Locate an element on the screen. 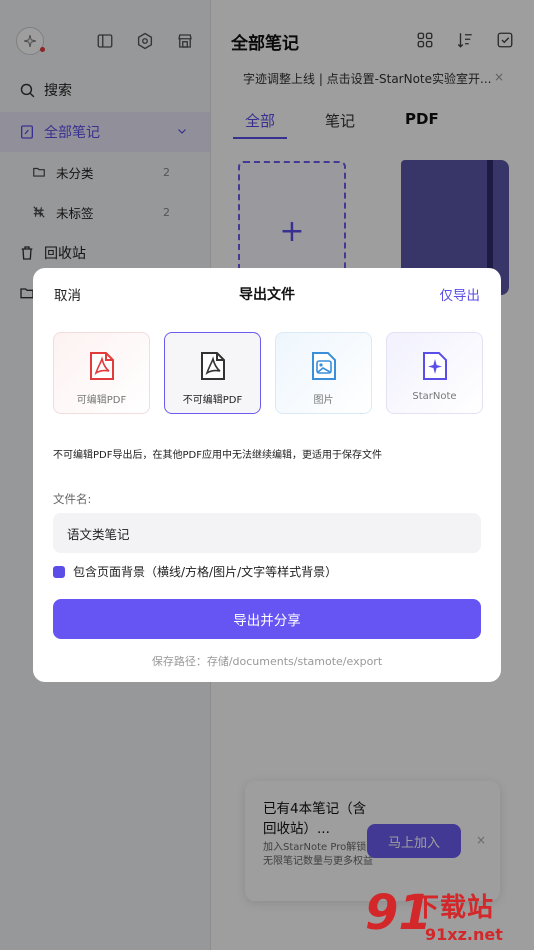 The width and height of the screenshot is (534, 950). watermark-logo: 91 下载站 91xz.net is located at coordinates (448, 916).